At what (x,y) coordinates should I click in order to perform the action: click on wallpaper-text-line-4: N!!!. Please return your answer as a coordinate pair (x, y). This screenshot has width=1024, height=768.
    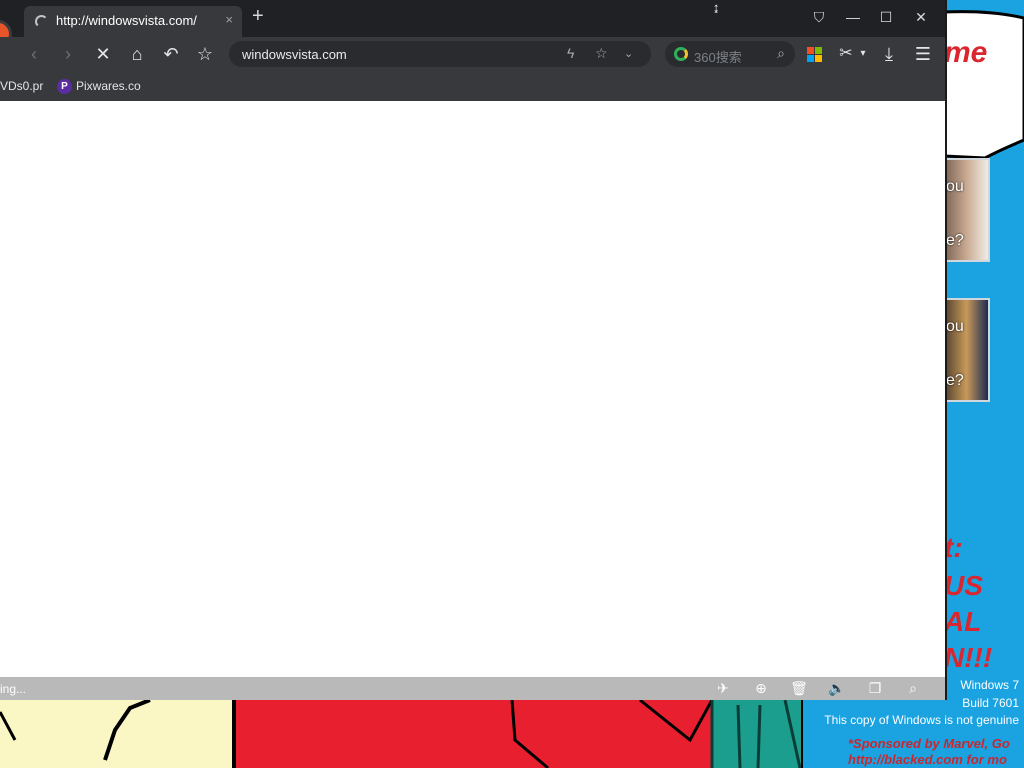
    Looking at the image, I should click on (968, 657).